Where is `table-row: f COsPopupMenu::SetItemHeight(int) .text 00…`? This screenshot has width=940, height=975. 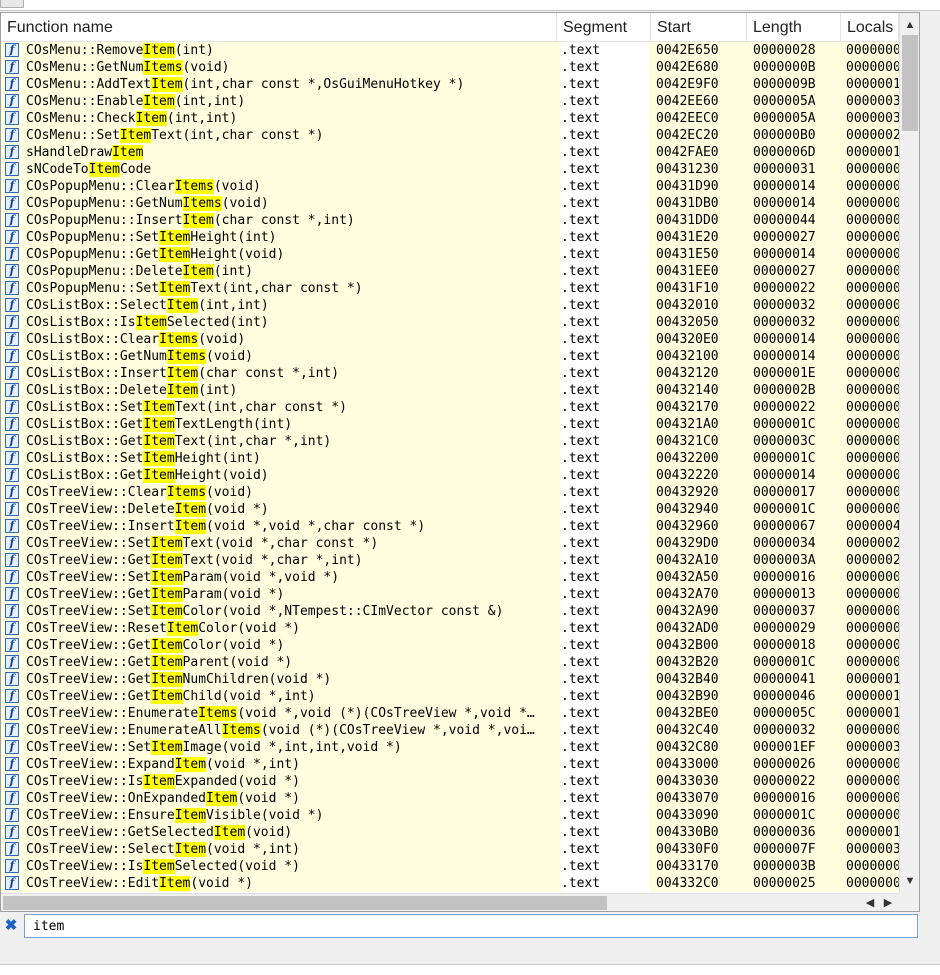 table-row: f COsPopupMenu::SetItemHeight(int) .text 00… is located at coordinates (450, 237).